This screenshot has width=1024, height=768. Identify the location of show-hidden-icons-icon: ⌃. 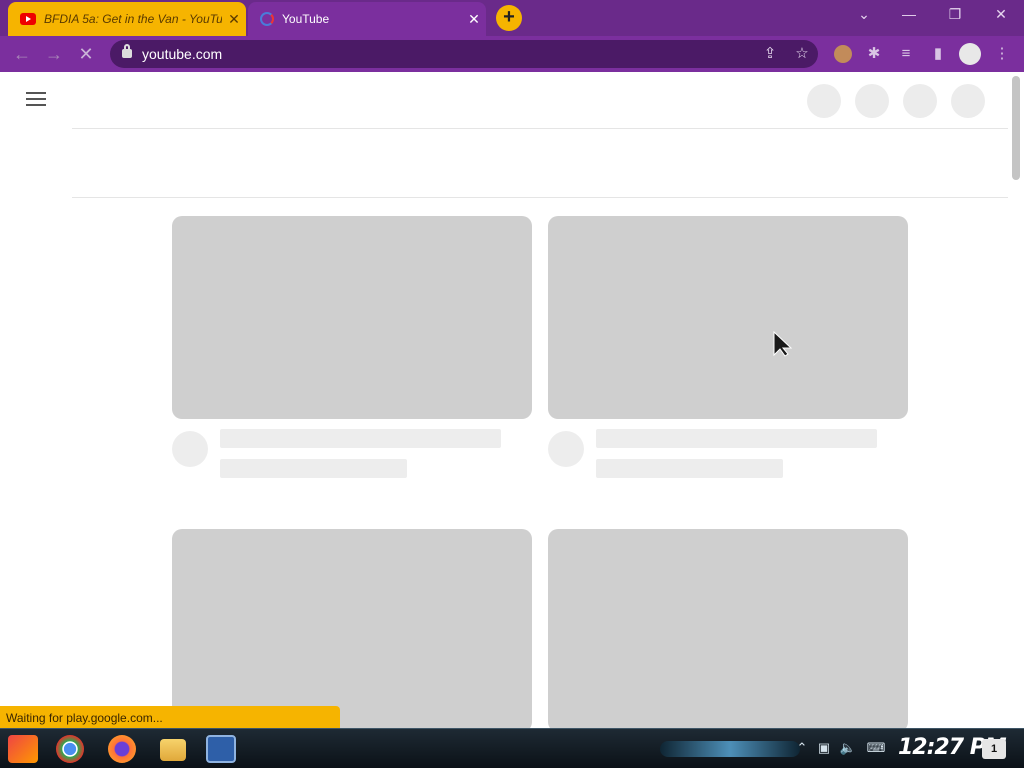
(802, 748).